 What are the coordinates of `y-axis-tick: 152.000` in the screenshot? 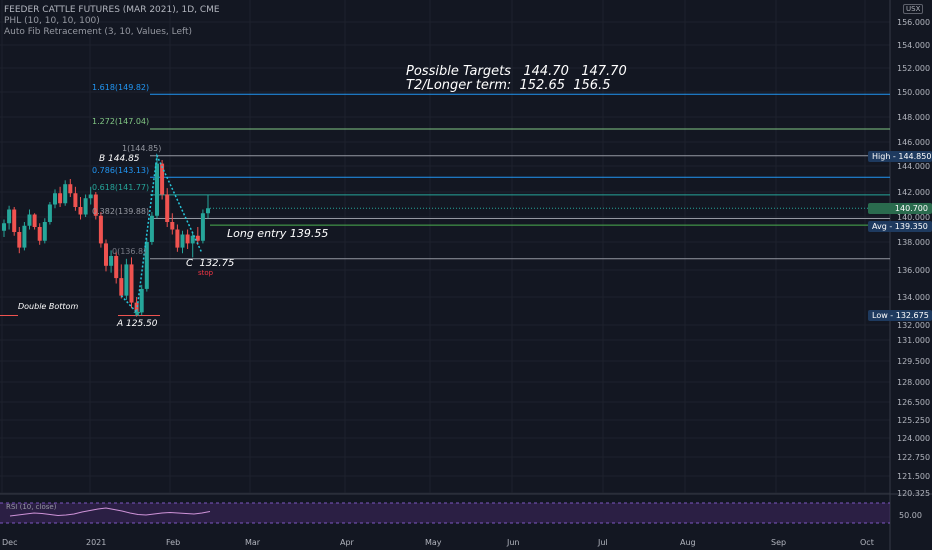 It's located at (913, 68).